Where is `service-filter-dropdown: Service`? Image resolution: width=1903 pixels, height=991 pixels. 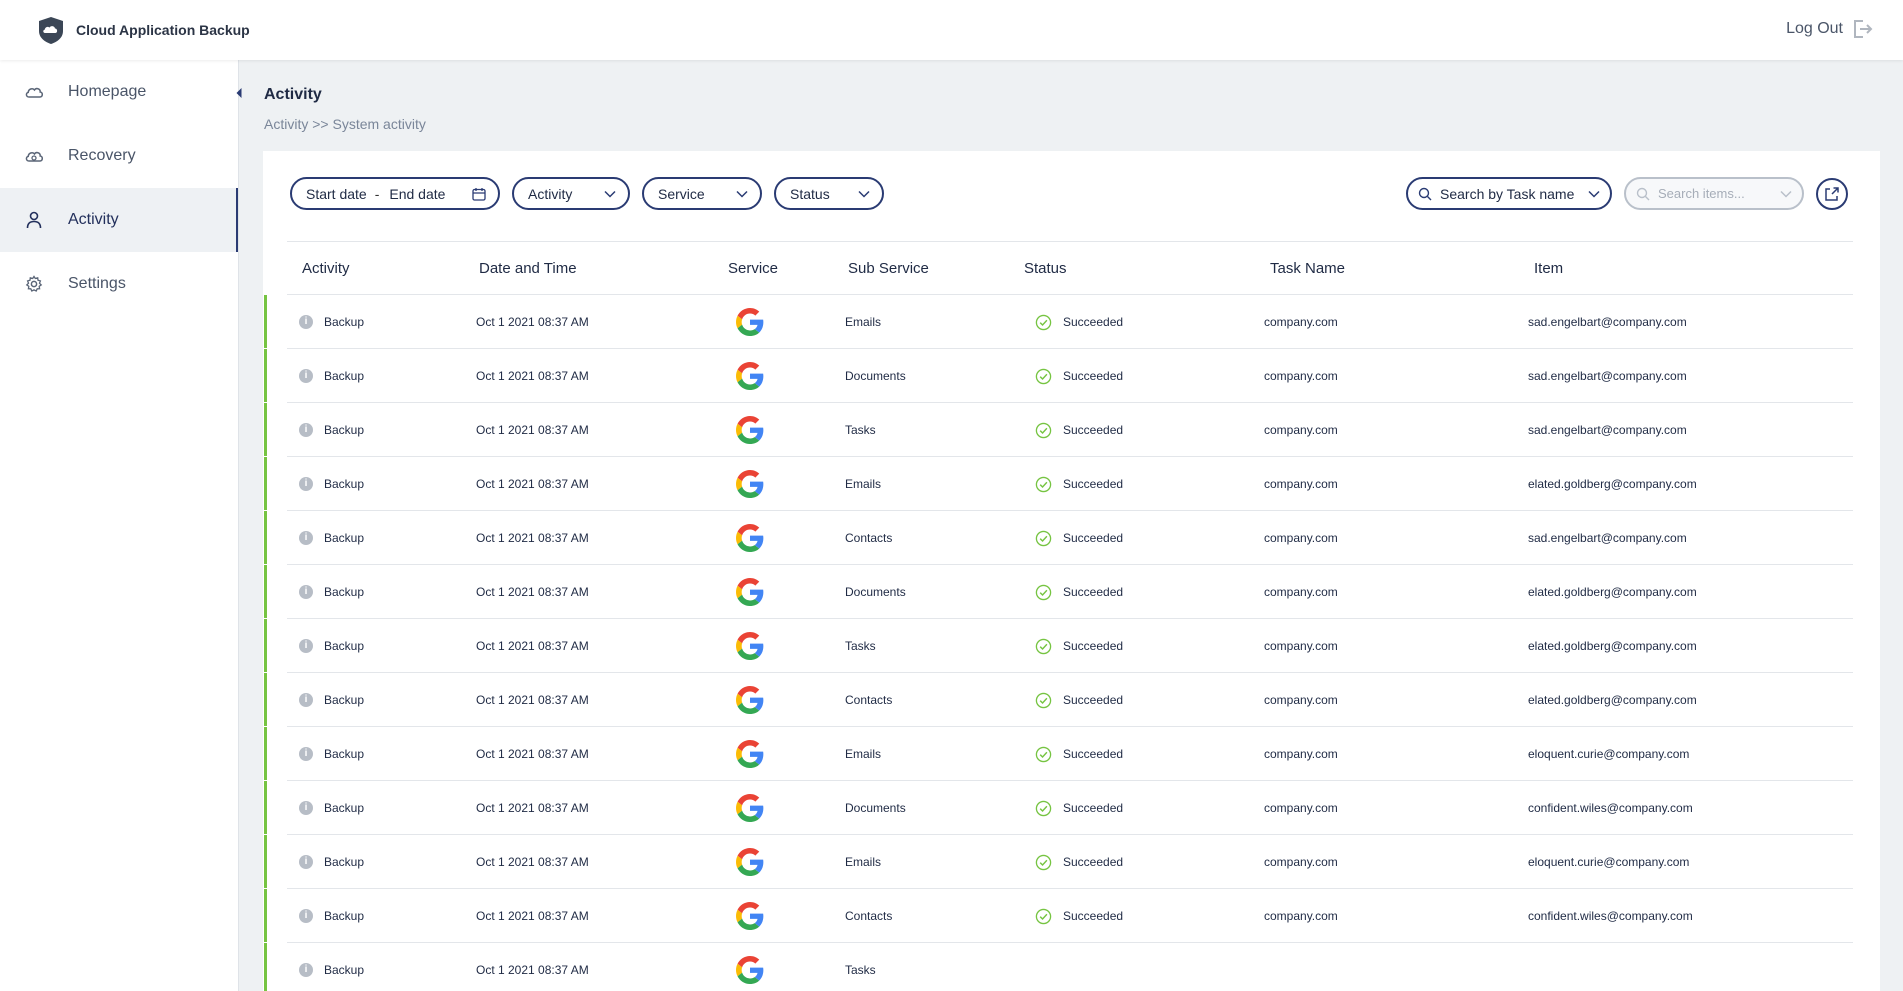 service-filter-dropdown: Service is located at coordinates (702, 193).